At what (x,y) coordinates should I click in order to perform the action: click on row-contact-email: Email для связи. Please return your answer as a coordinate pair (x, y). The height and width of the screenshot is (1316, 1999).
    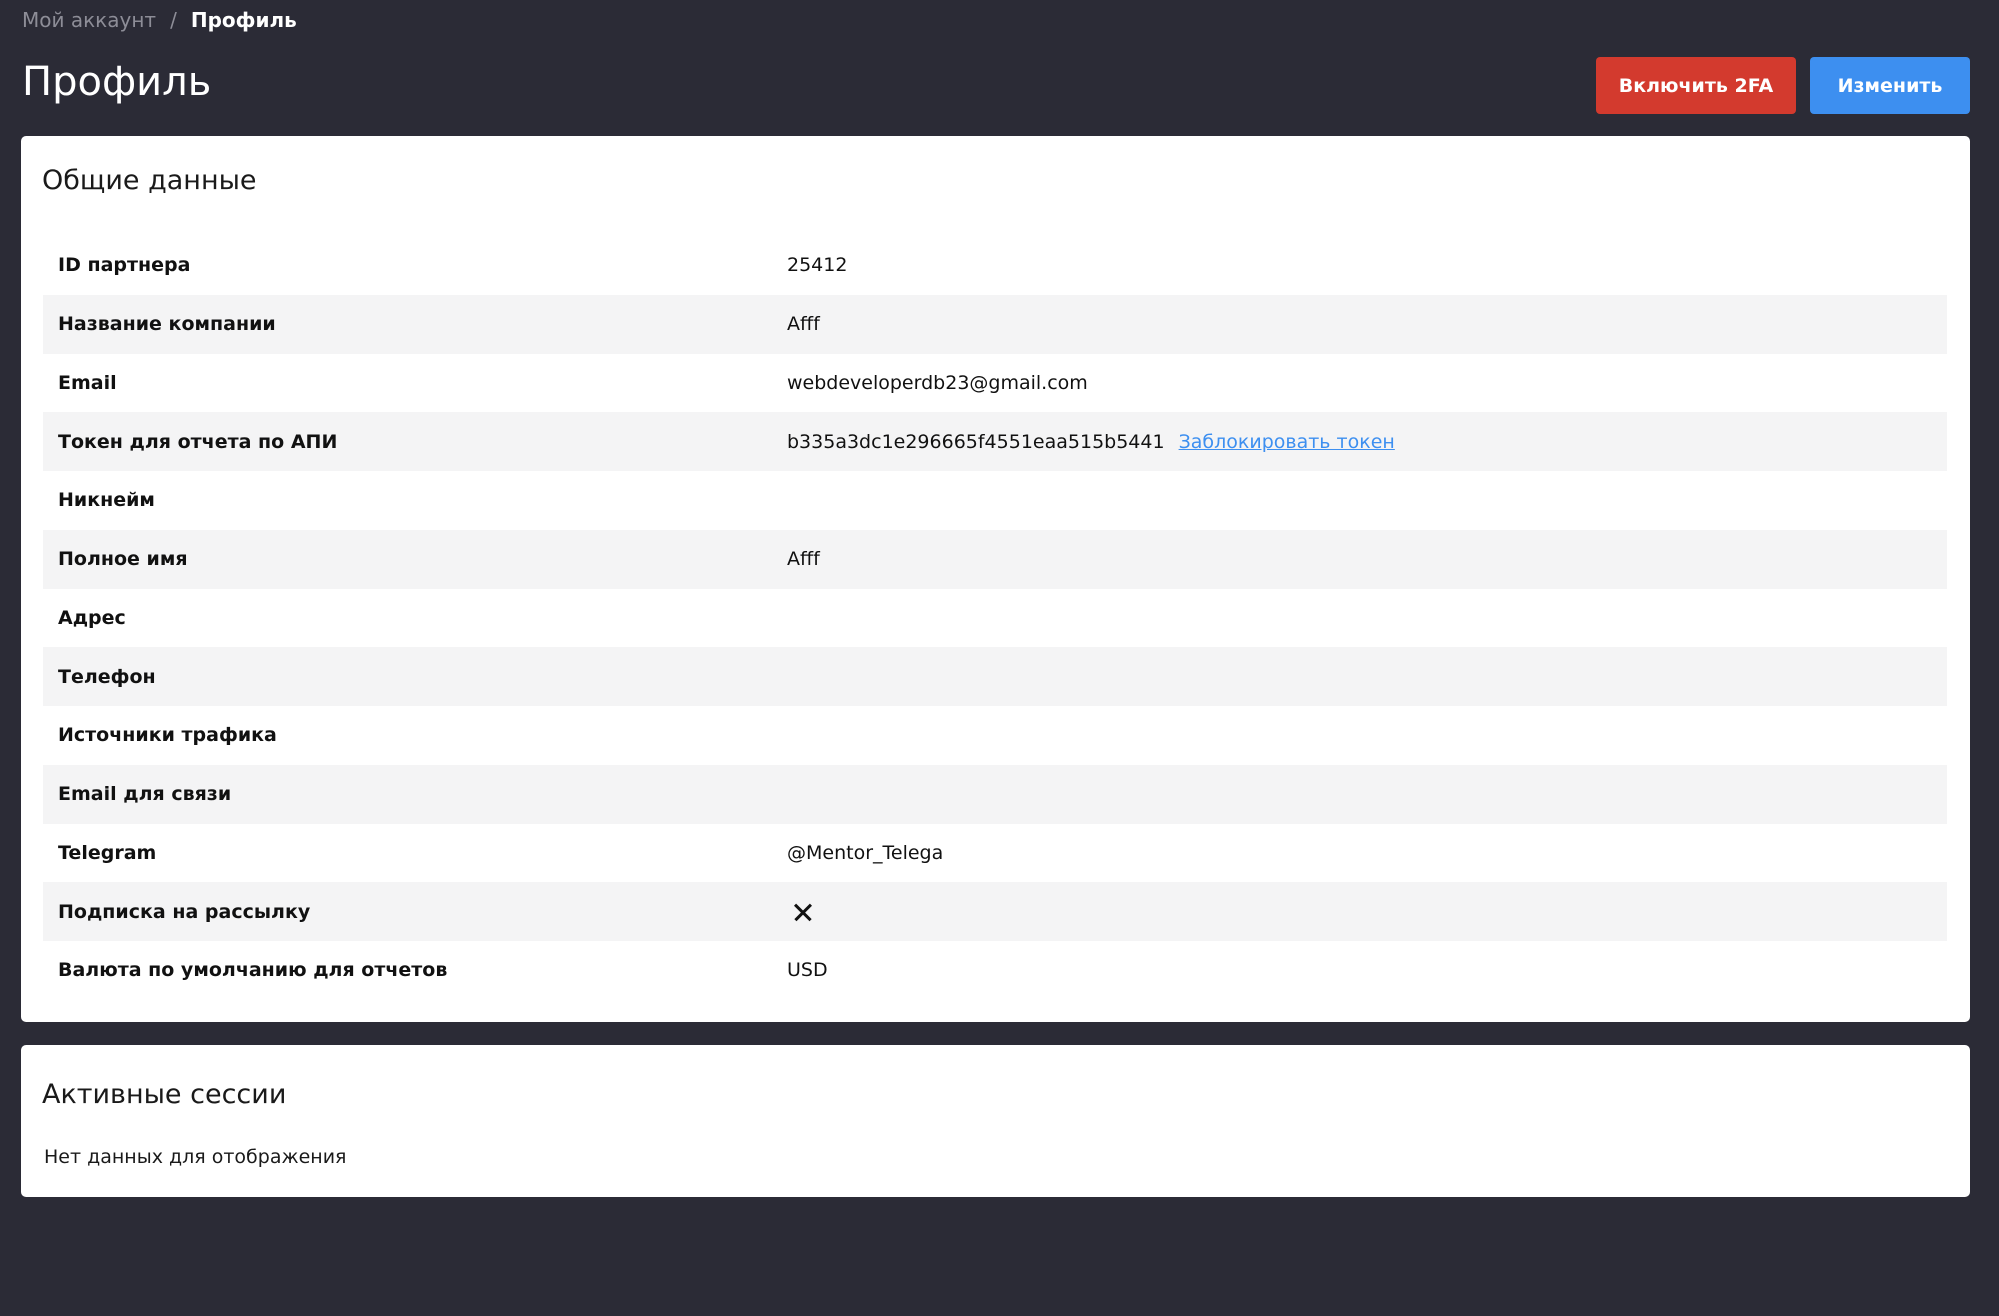
    Looking at the image, I should click on (995, 794).